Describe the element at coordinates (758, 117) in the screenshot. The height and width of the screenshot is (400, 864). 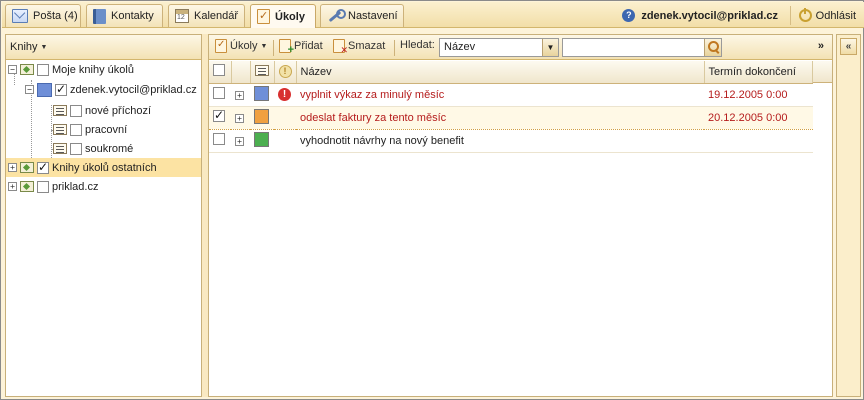
I see `task-due: 20.12.2005 0:00` at that location.